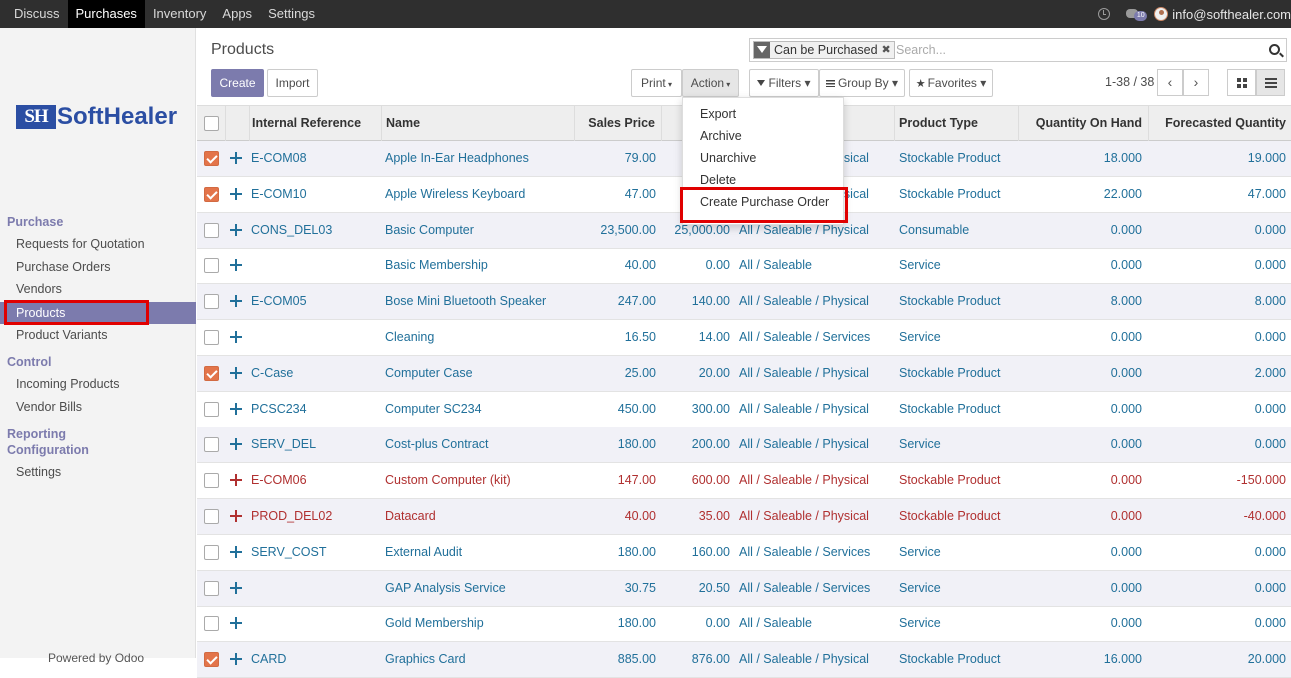  Describe the element at coordinates (762, 50) in the screenshot. I see `filter-icon` at that location.